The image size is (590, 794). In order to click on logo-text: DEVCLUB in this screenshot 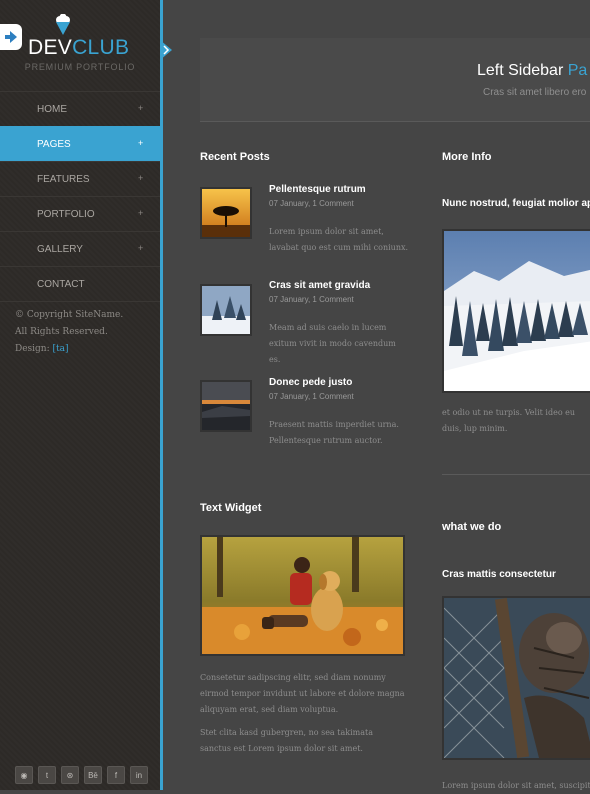, I will do `click(78, 48)`.